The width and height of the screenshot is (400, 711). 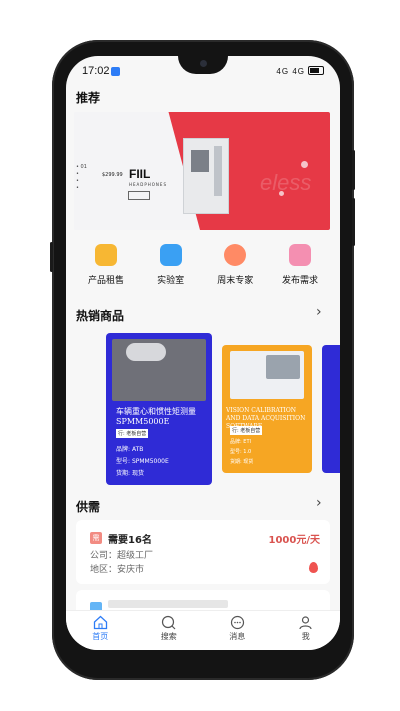 I want to click on laptop-image, so click(x=283, y=367).